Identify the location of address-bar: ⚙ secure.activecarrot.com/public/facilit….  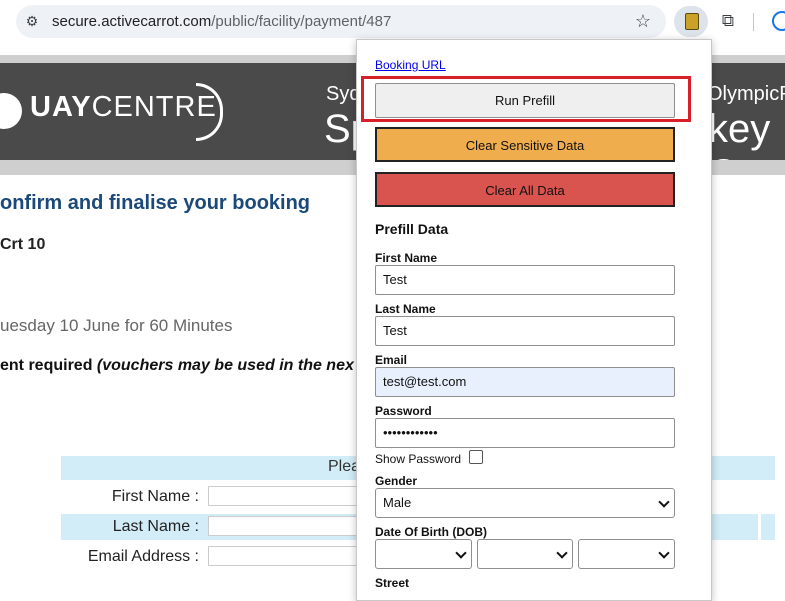
(341, 21).